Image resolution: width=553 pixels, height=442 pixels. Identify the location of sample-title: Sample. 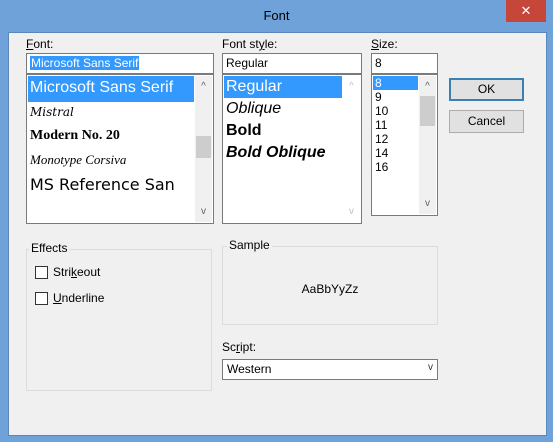
(249, 245).